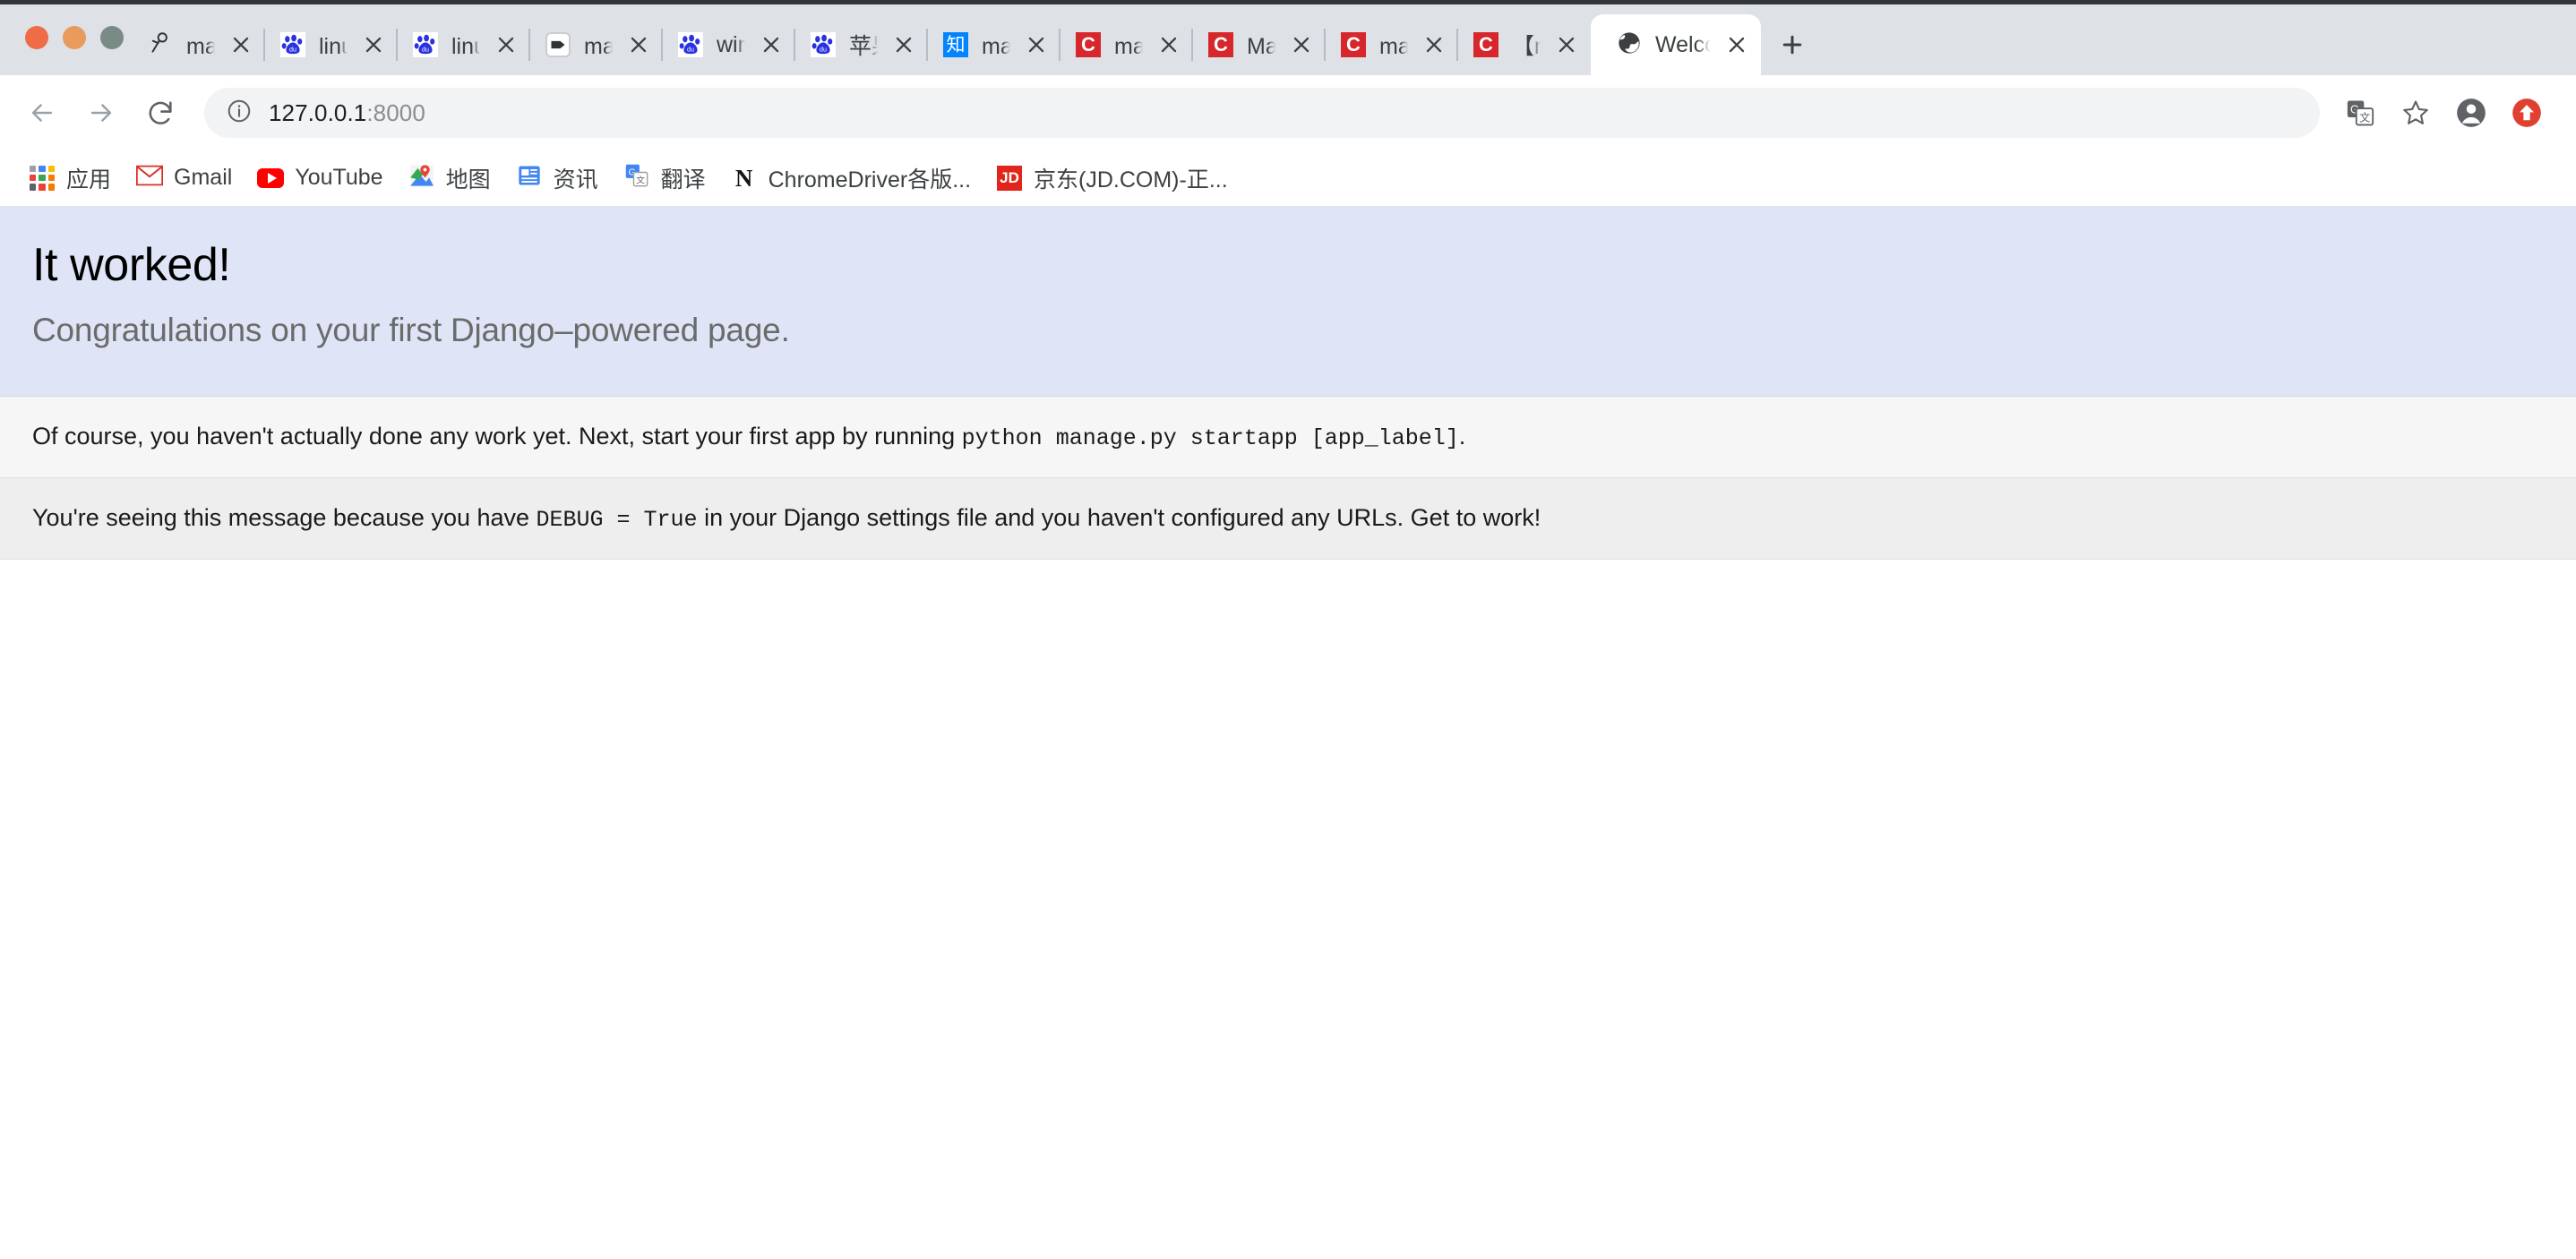 The height and width of the screenshot is (1259, 2576). What do you see at coordinates (664, 178) in the screenshot?
I see `bookmark-item: G 文翻译` at bounding box center [664, 178].